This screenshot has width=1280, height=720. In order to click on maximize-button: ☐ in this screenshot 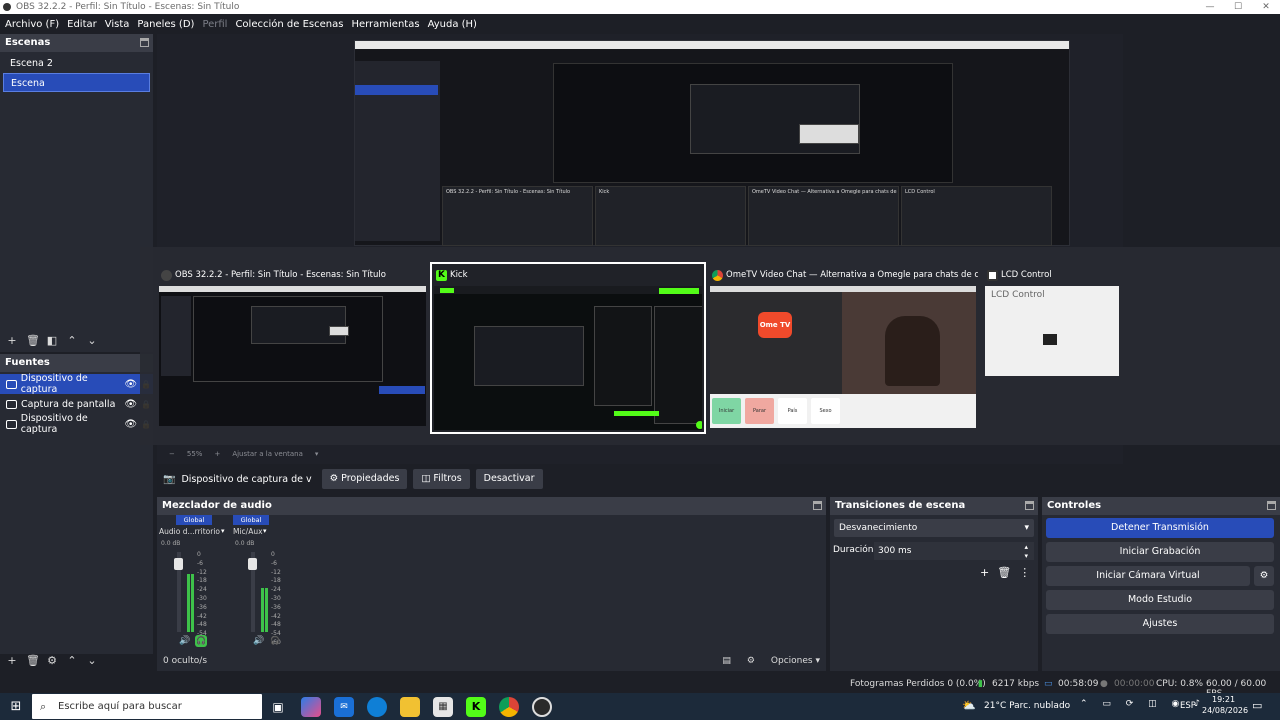, I will do `click(1238, 7)`.